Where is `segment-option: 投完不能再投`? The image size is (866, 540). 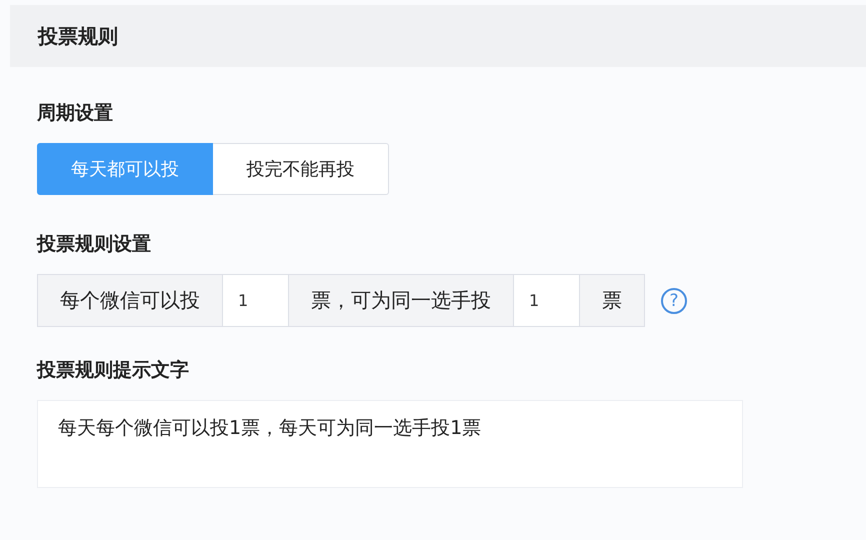
segment-option: 投完不能再投 is located at coordinates (301, 169).